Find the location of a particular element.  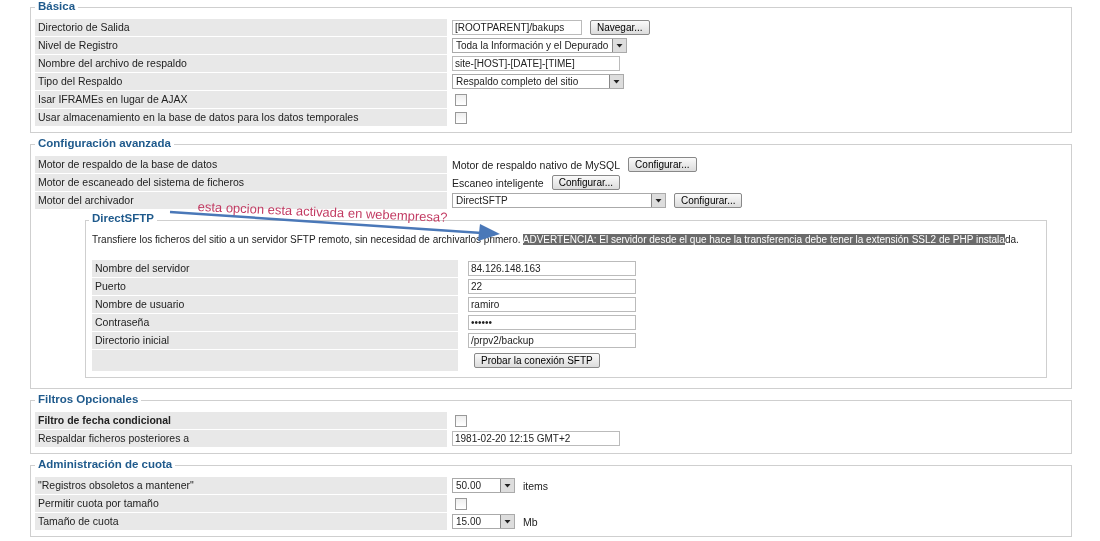

field-label: Isar IFRAMEs en lugar de AJAX is located at coordinates (241, 99).